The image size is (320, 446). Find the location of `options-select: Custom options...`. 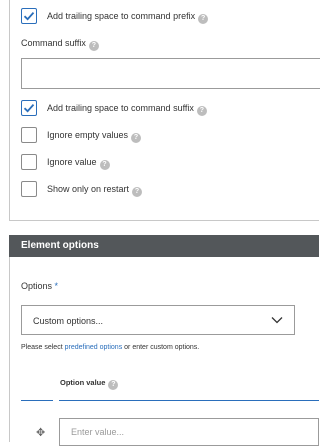

options-select: Custom options... is located at coordinates (158, 320).